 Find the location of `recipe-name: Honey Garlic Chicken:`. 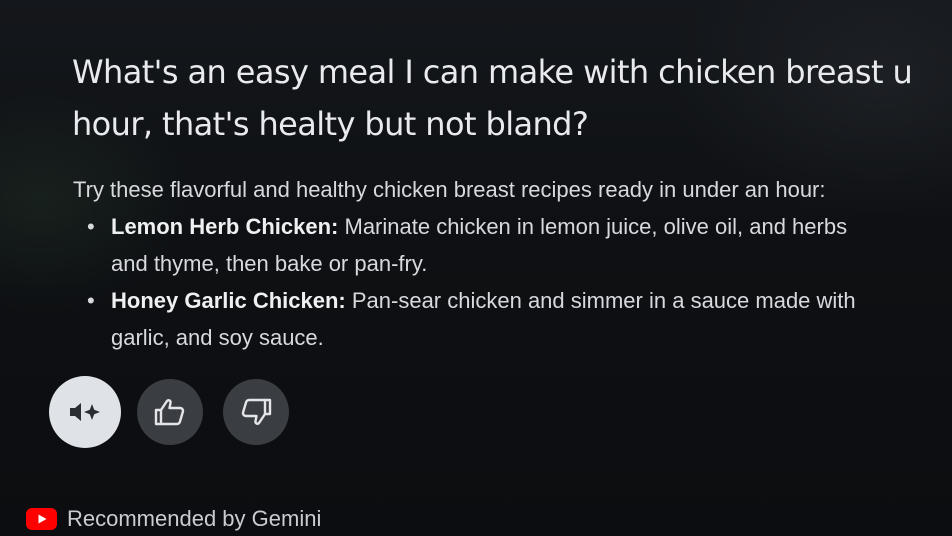

recipe-name: Honey Garlic Chicken: is located at coordinates (228, 300).